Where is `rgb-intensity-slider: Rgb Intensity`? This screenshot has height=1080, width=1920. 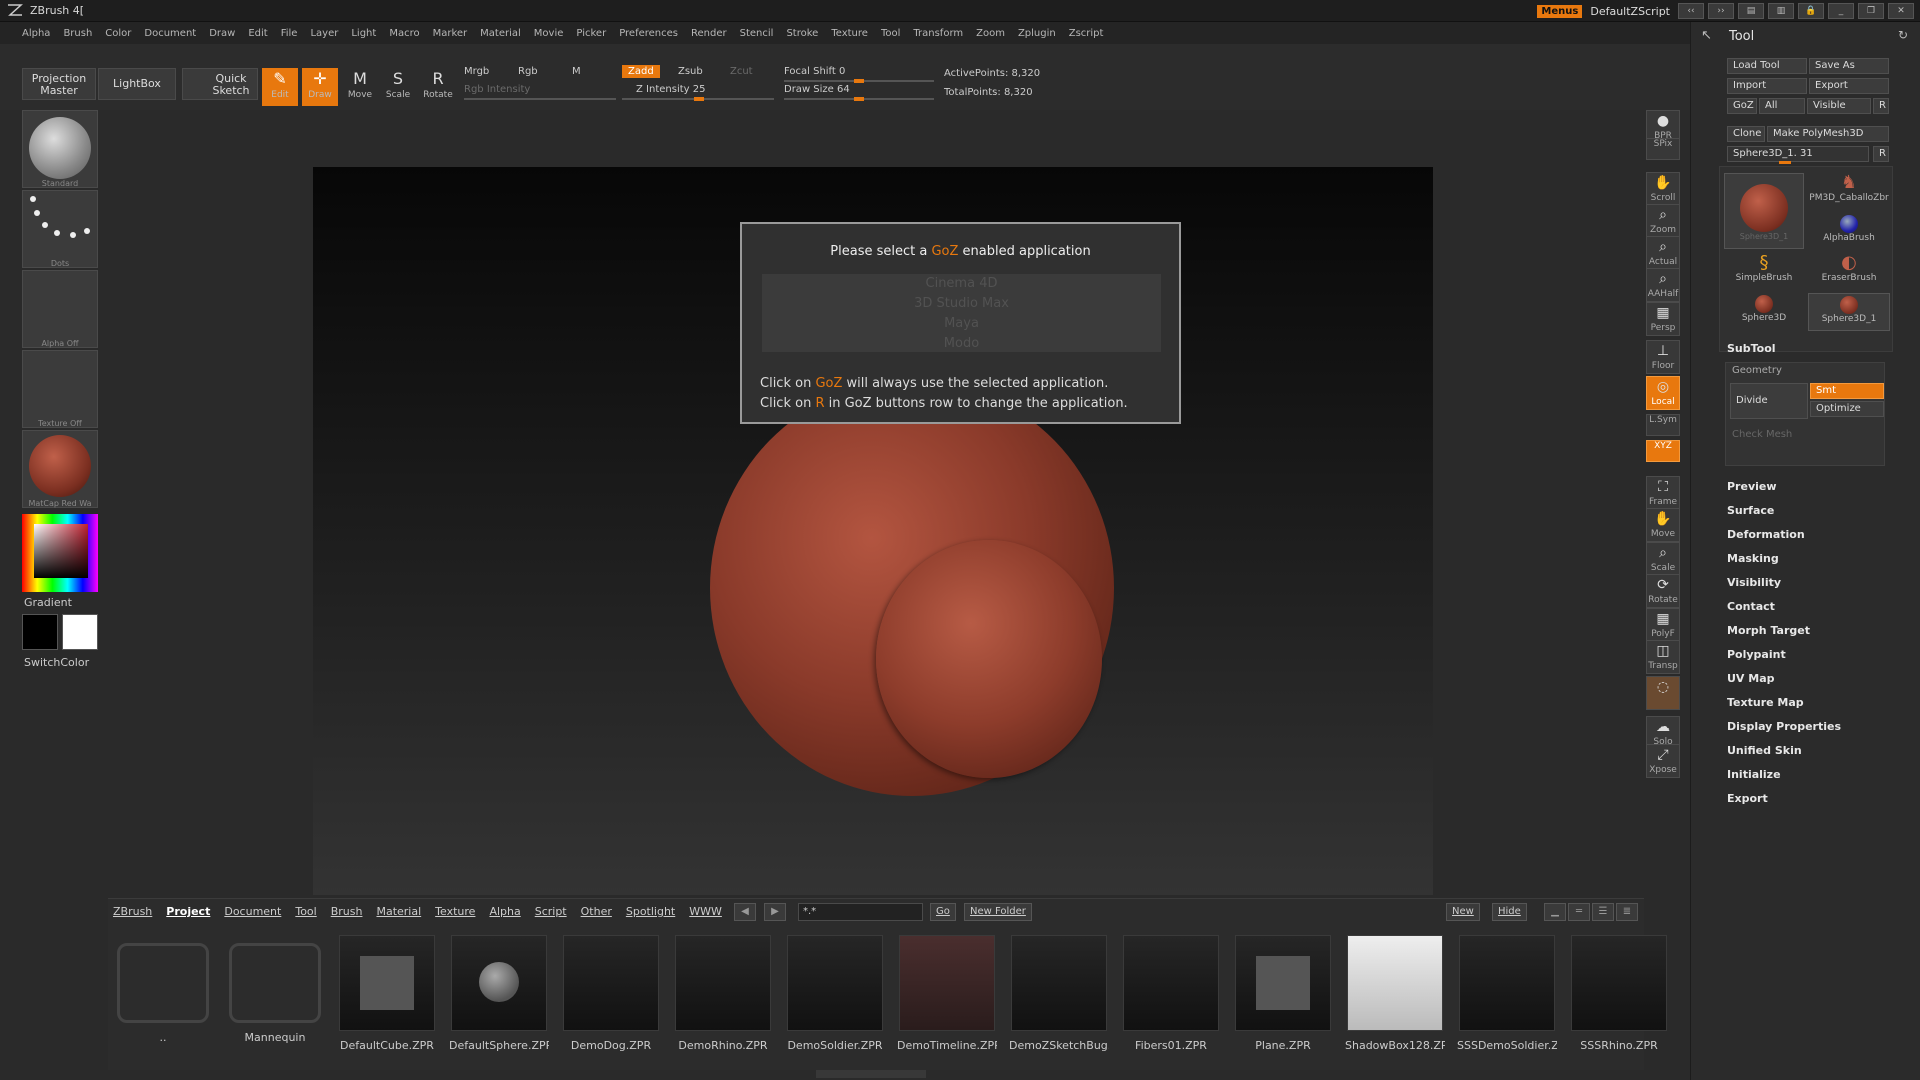
rgb-intensity-slider: Rgb Intensity is located at coordinates (497, 89).